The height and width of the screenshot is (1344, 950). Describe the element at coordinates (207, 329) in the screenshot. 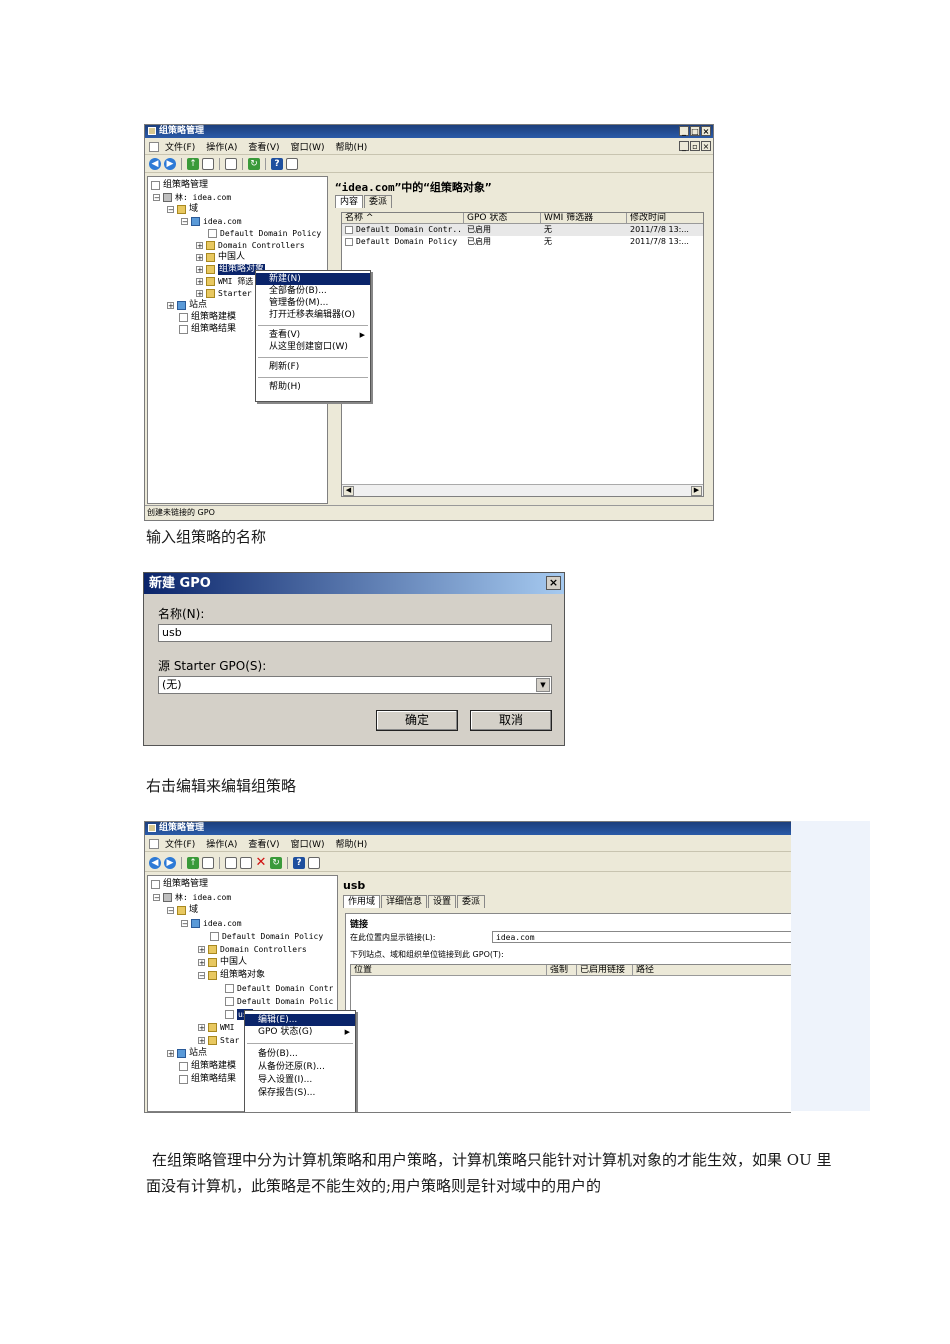

I see `tree-results: 组策略结果` at that location.